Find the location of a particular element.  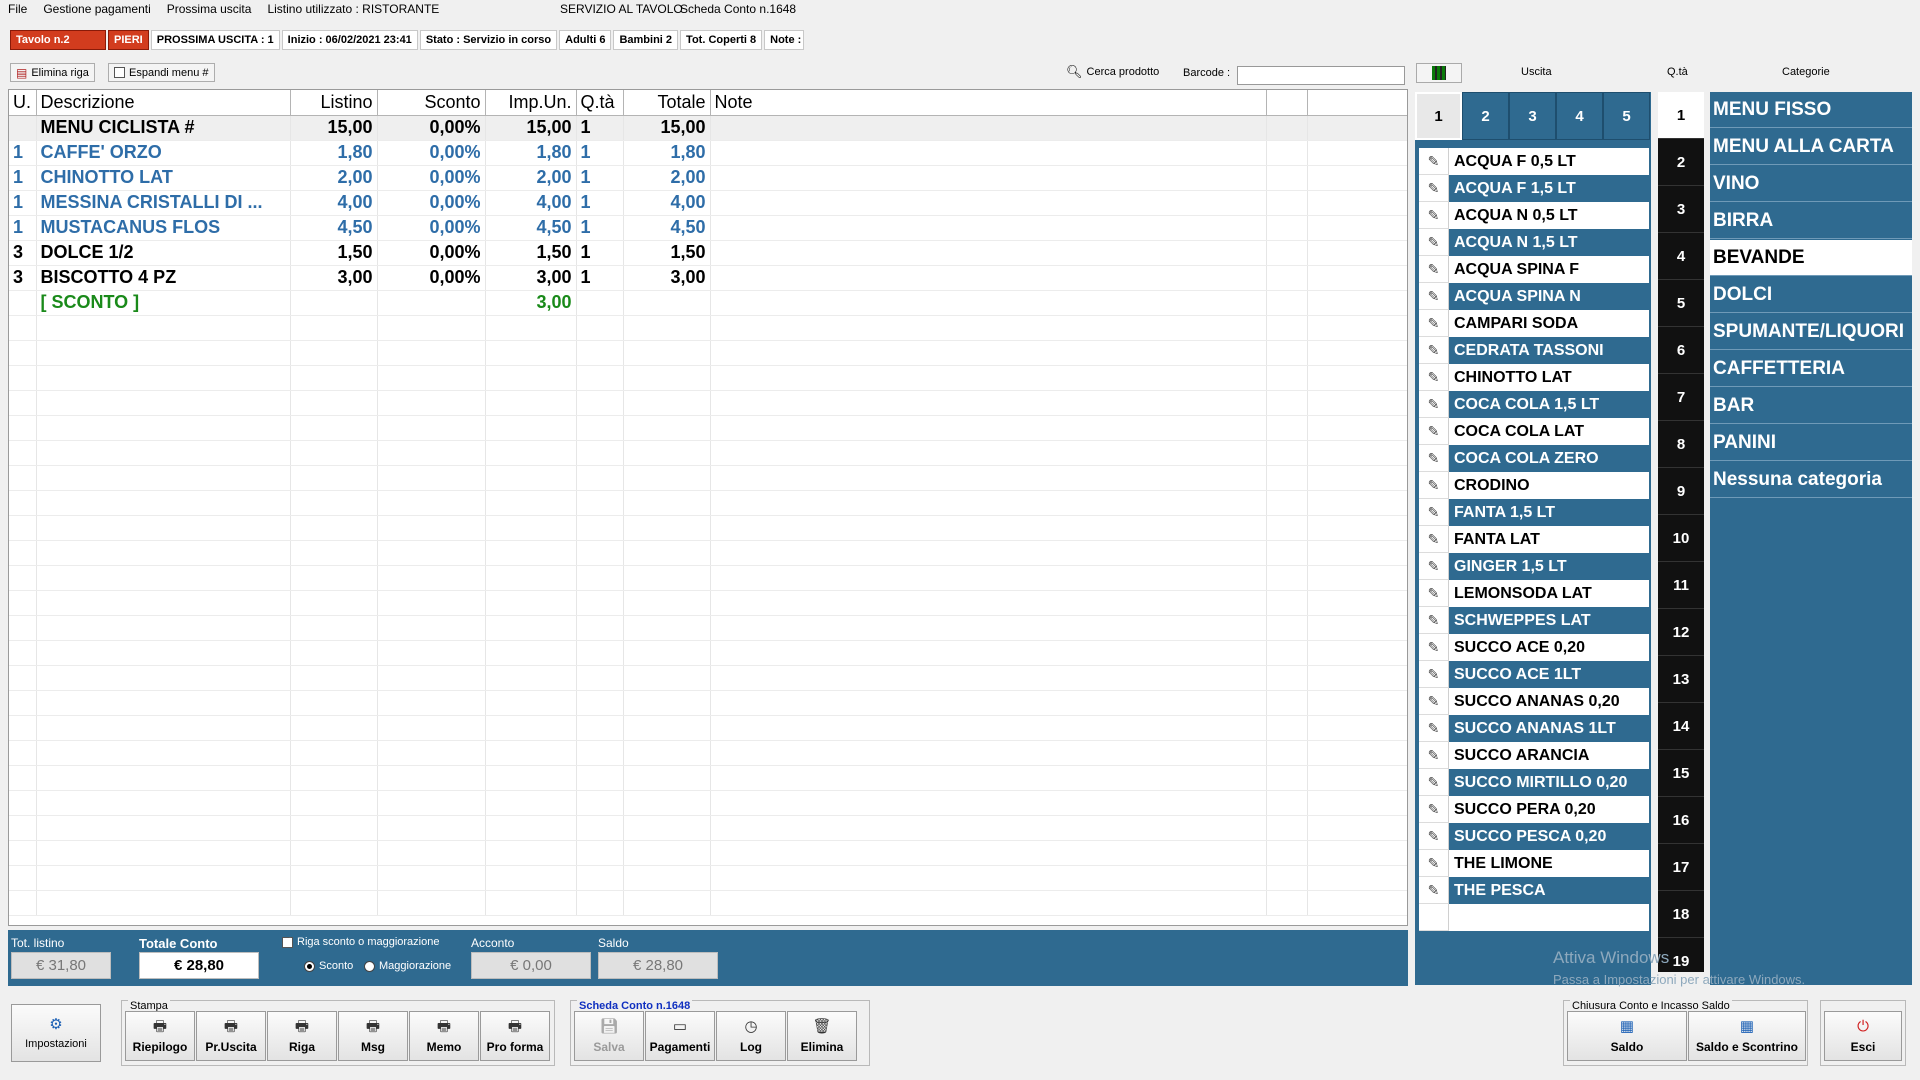

product-item: ✎ ACQUA F 0,5 LT is located at coordinates (1534, 161).